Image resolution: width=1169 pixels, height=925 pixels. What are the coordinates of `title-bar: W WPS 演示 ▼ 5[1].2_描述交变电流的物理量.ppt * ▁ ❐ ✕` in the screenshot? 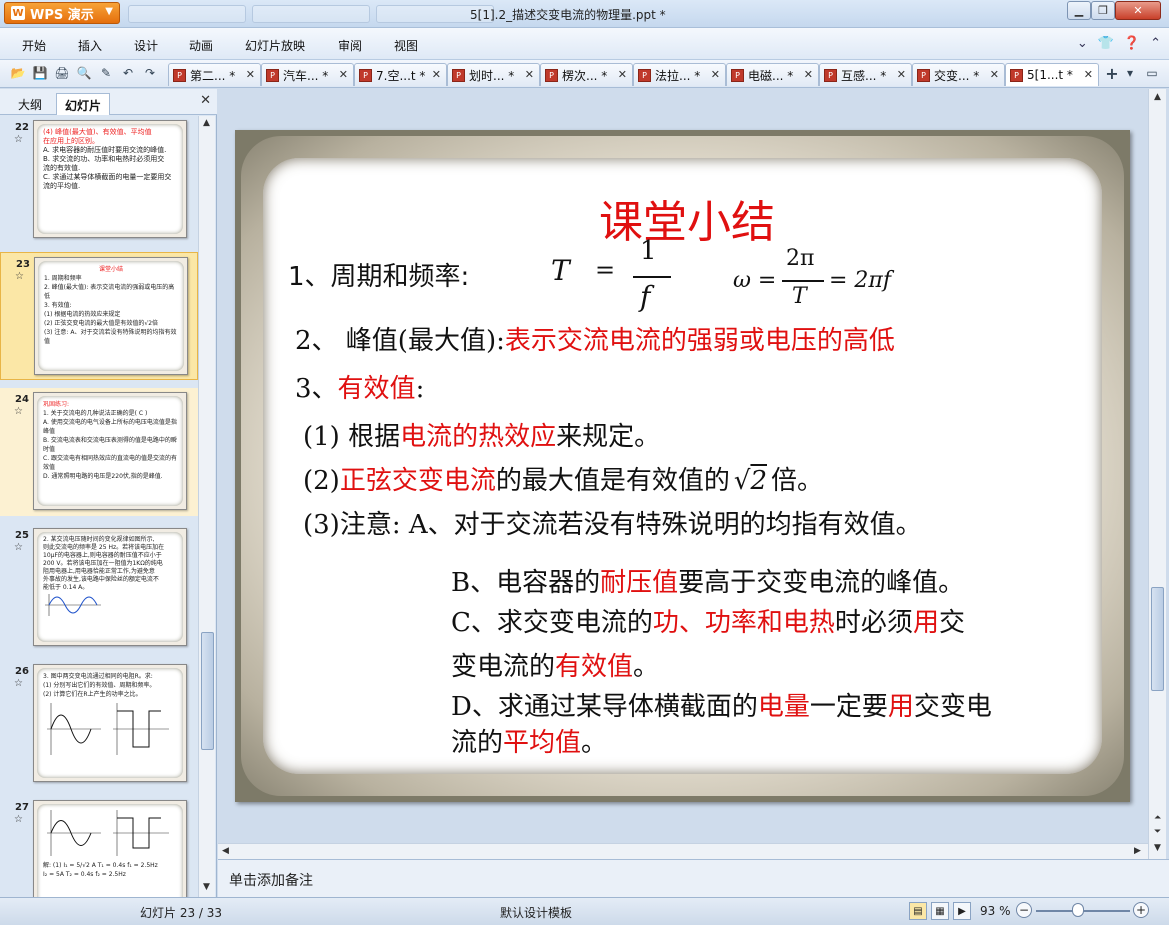 It's located at (584, 14).